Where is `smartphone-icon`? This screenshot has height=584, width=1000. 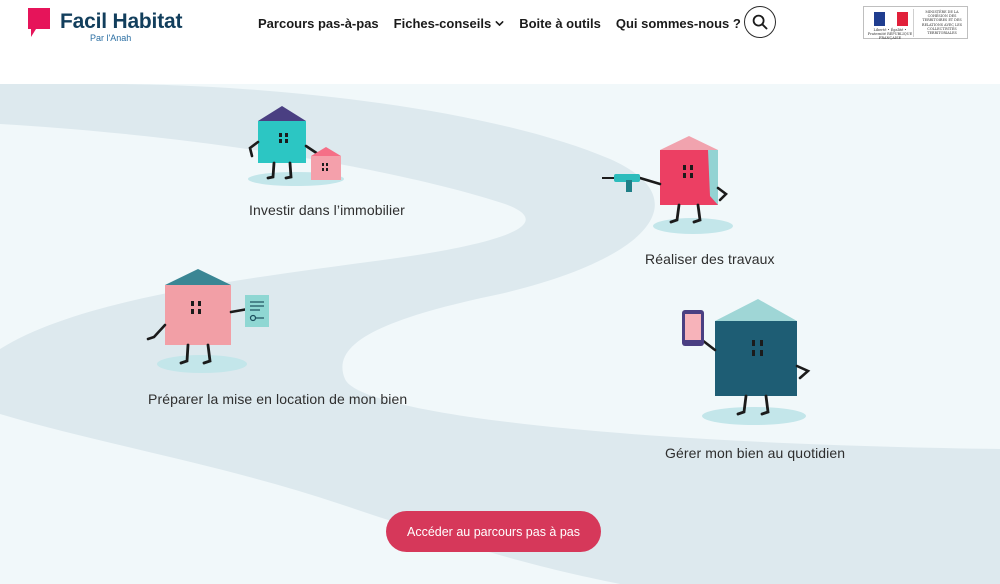 smartphone-icon is located at coordinates (693, 328).